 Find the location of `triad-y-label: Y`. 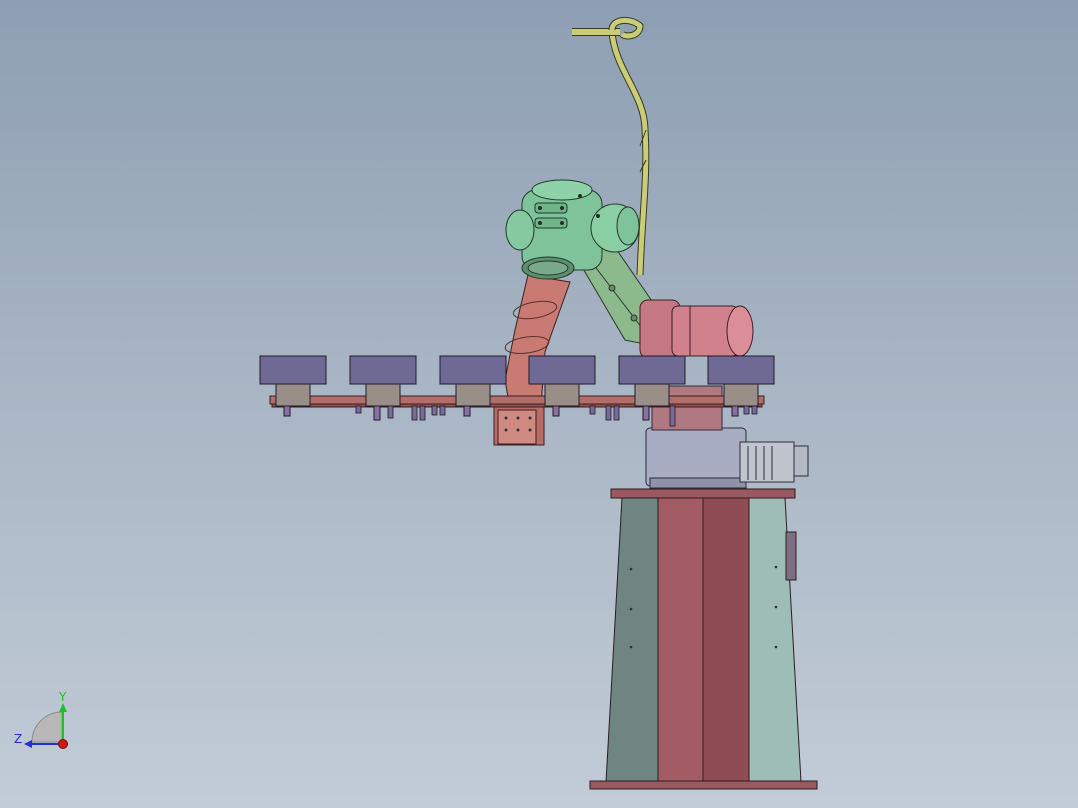

triad-y-label: Y is located at coordinates (62, 697).